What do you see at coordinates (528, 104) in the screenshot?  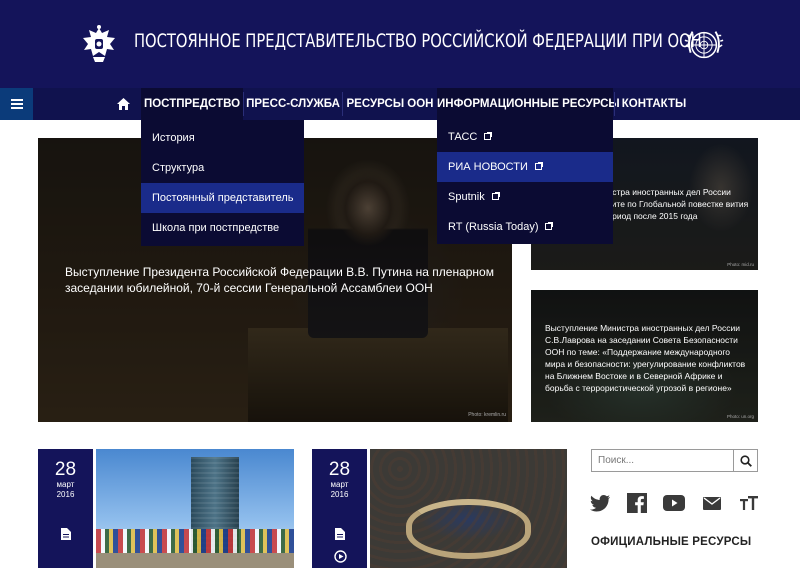 I see `nav-item-info-resources: ИНФОРМАЦИОННЫЕ РЕСУРСЫ` at bounding box center [528, 104].